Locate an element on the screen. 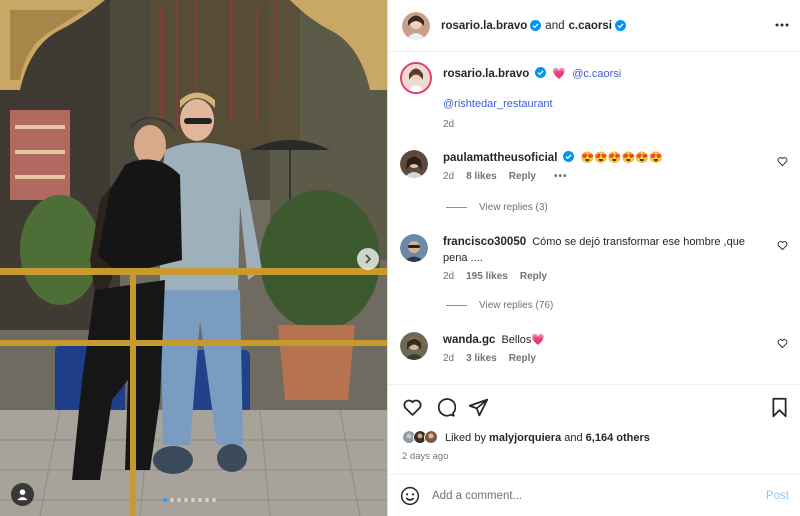 Image resolution: width=800 pixels, height=516 pixels. comment-likes: 8 likes is located at coordinates (481, 177).